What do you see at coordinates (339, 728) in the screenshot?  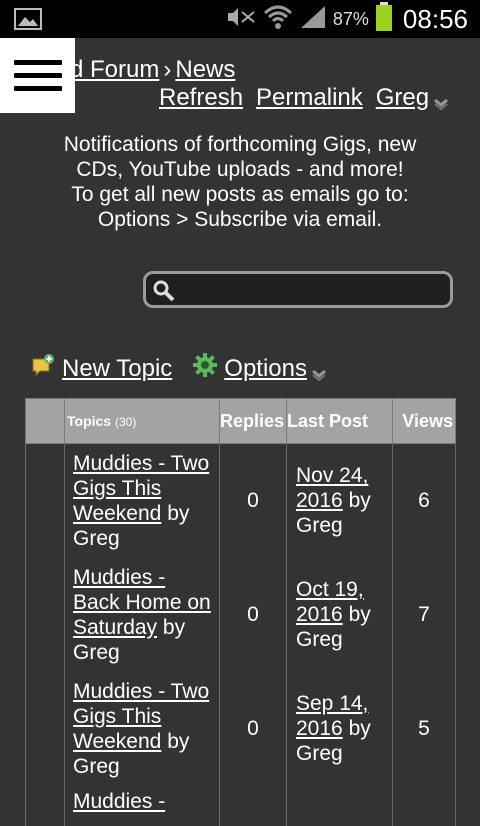 I see `last-post-cell: Sep 14, 2016 by Greg` at bounding box center [339, 728].